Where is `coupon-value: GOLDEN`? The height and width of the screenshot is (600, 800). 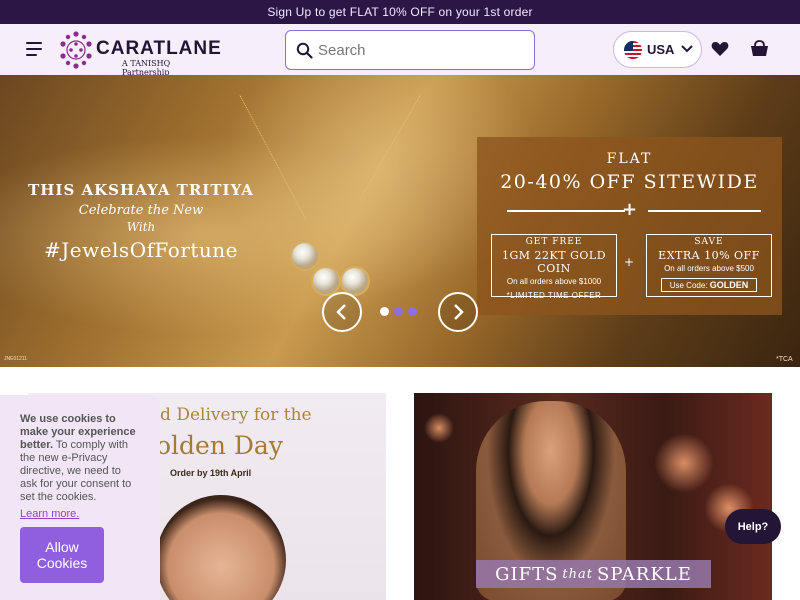
coupon-value: GOLDEN is located at coordinates (729, 285).